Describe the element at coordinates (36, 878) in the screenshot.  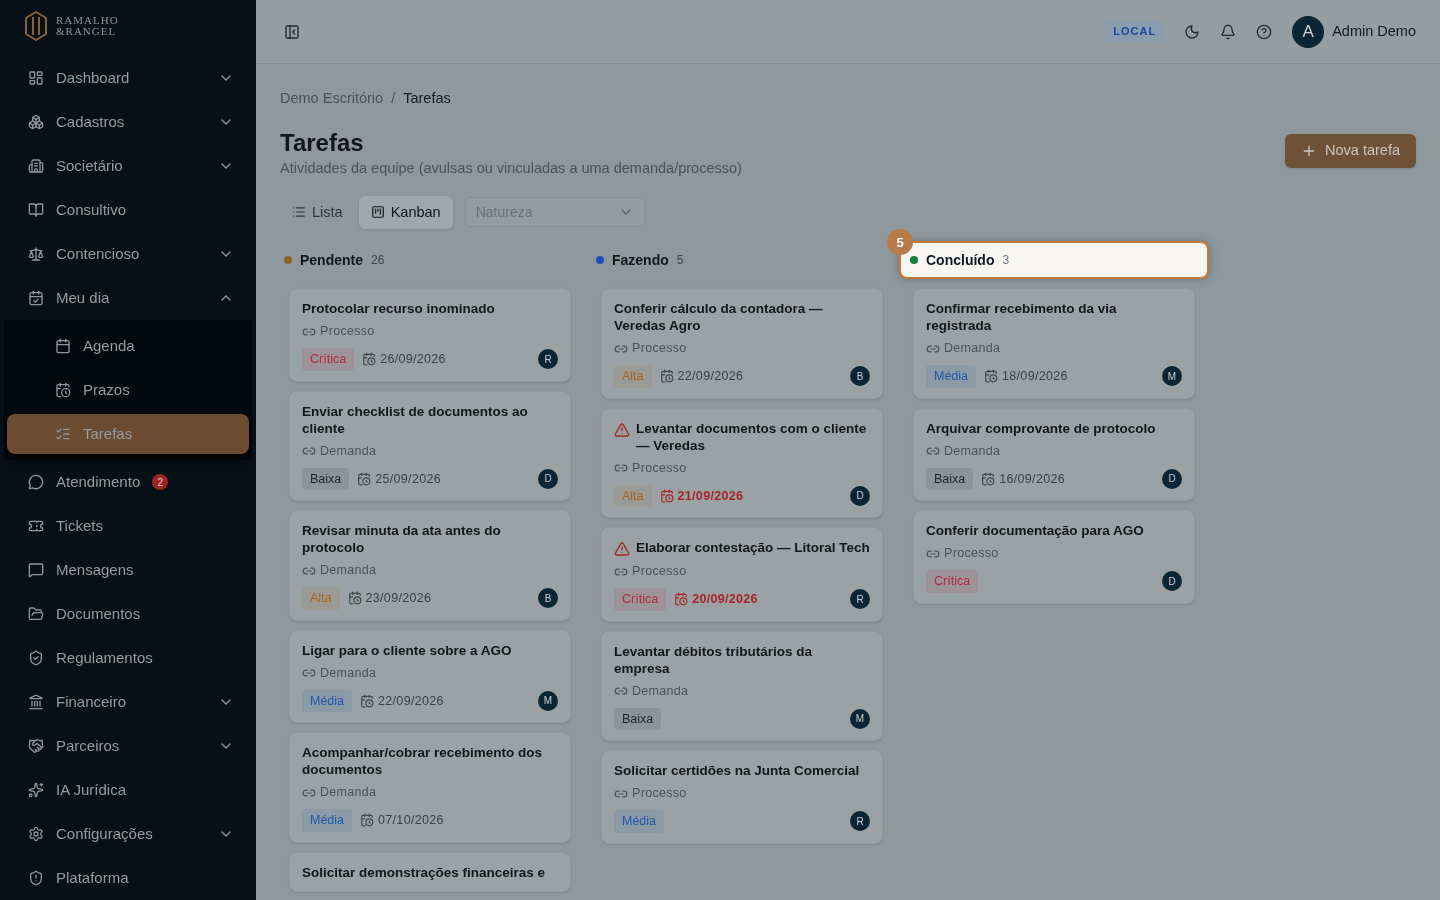
I see `shield-alert-icon` at that location.